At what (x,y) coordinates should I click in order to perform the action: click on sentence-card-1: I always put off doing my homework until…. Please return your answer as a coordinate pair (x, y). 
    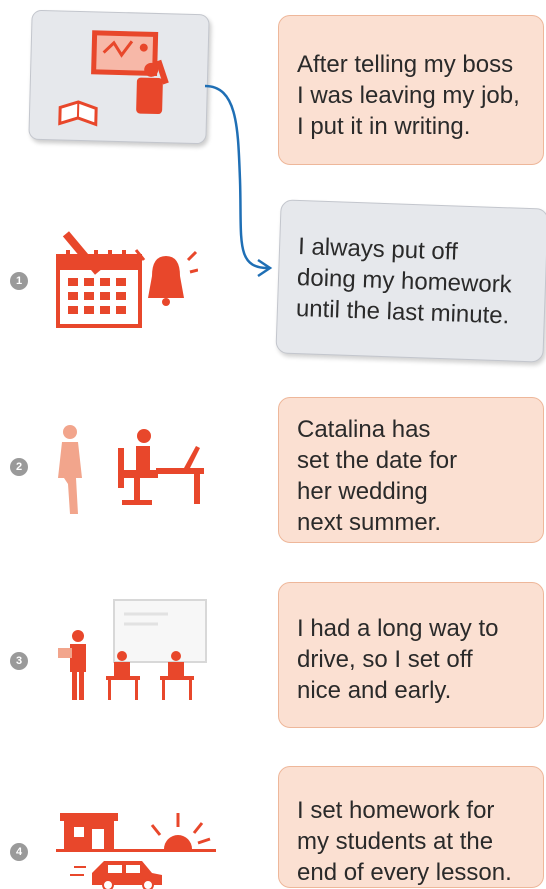
    Looking at the image, I should click on (410, 281).